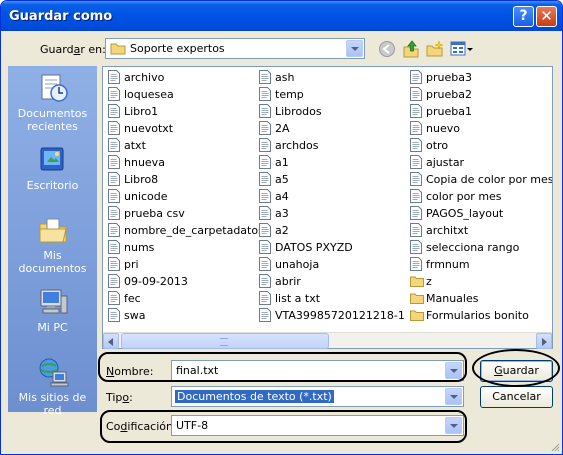 The height and width of the screenshot is (455, 563). I want to click on place-network-places: Mis sitios de red, so click(52, 386).